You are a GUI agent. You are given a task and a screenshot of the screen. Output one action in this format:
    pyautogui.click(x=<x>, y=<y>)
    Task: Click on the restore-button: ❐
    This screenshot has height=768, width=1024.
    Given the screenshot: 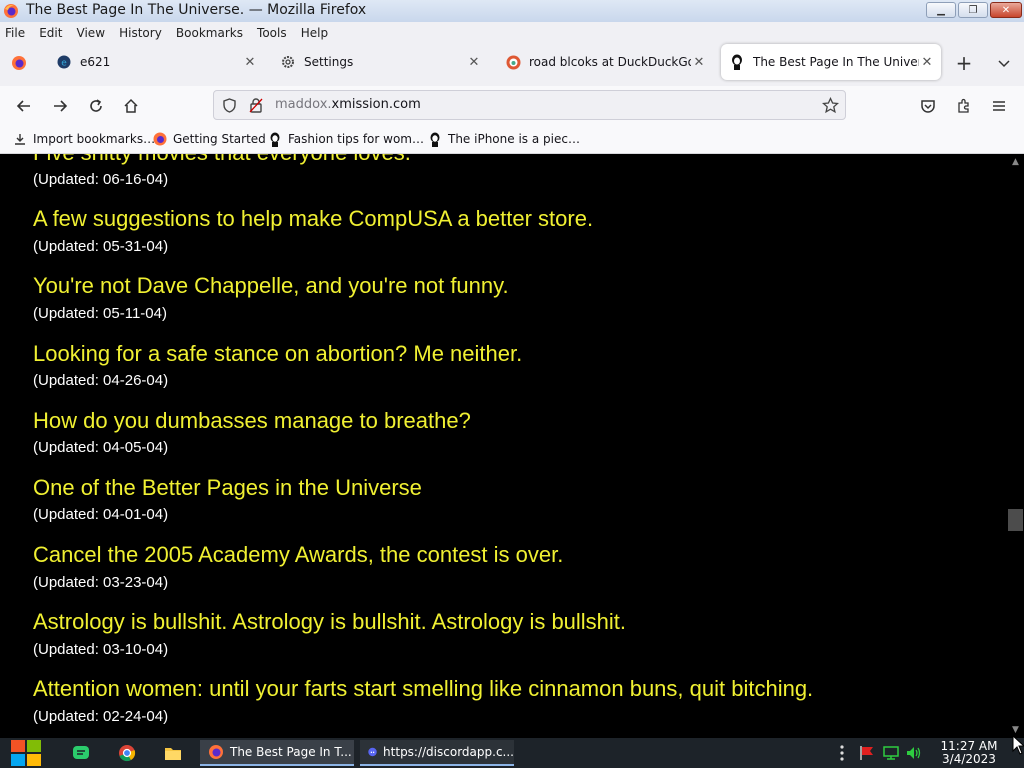 What is the action you would take?
    pyautogui.click(x=973, y=10)
    